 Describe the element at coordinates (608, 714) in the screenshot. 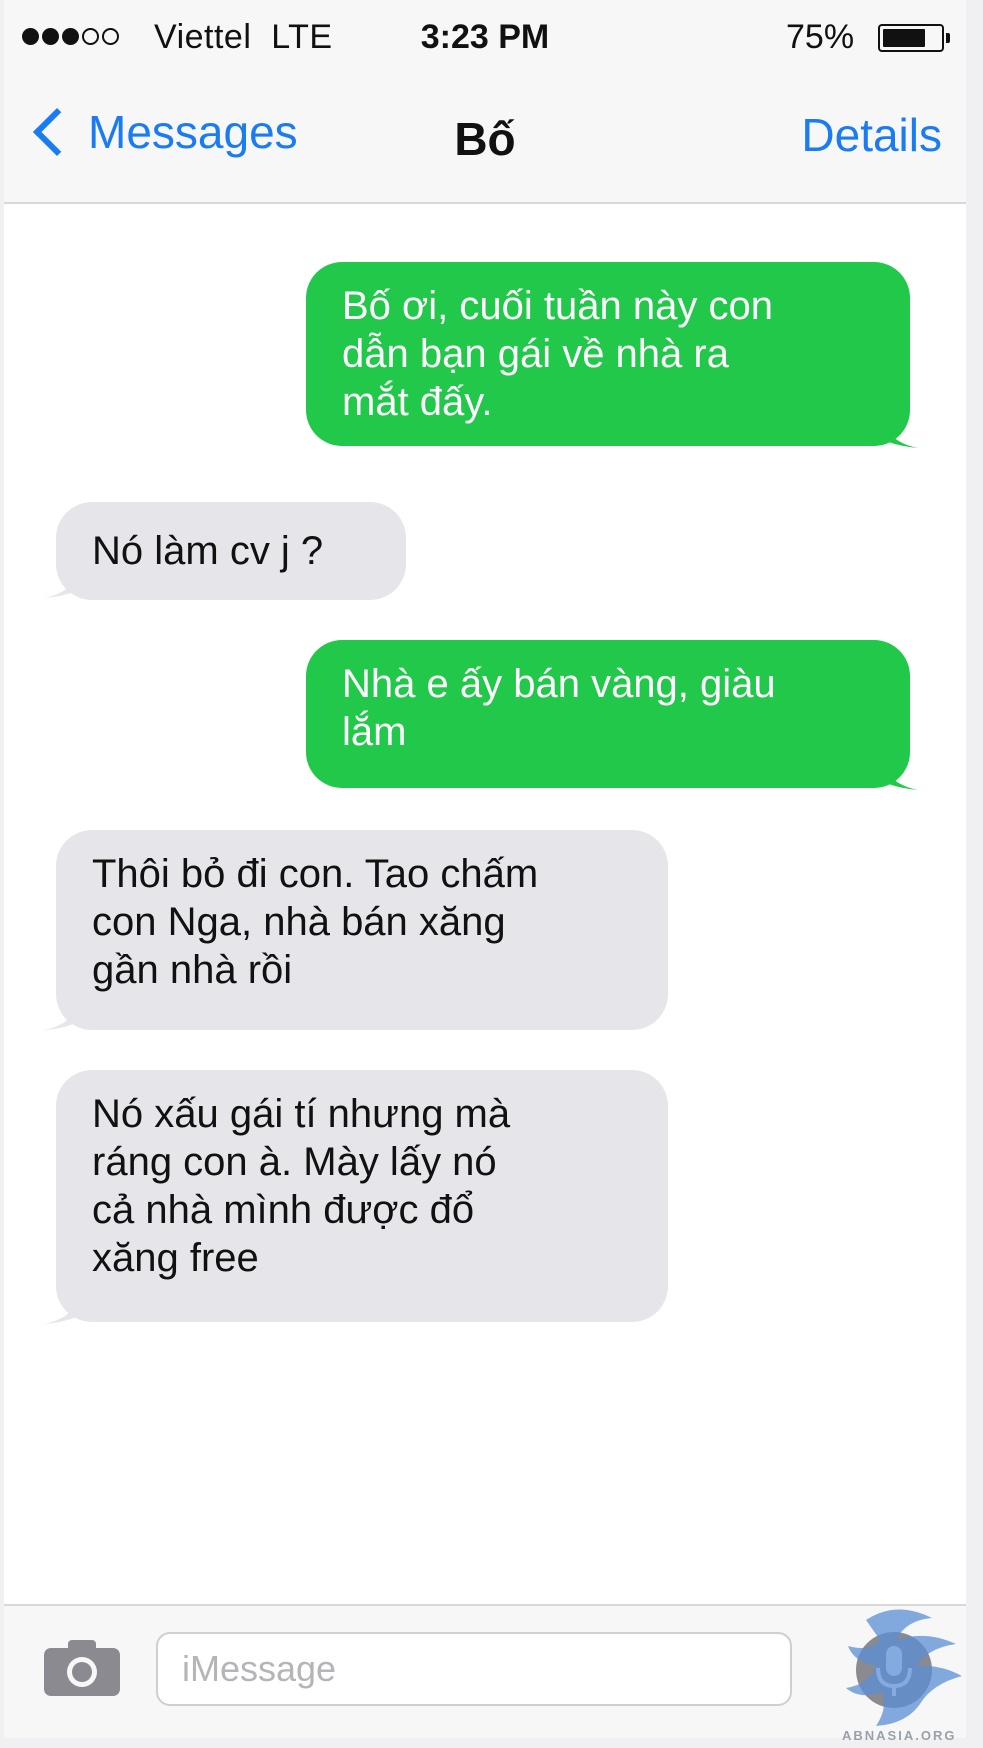

I see `message-bubble-outgoing: Nhà e ấy bán vàng, giàu lắm` at that location.